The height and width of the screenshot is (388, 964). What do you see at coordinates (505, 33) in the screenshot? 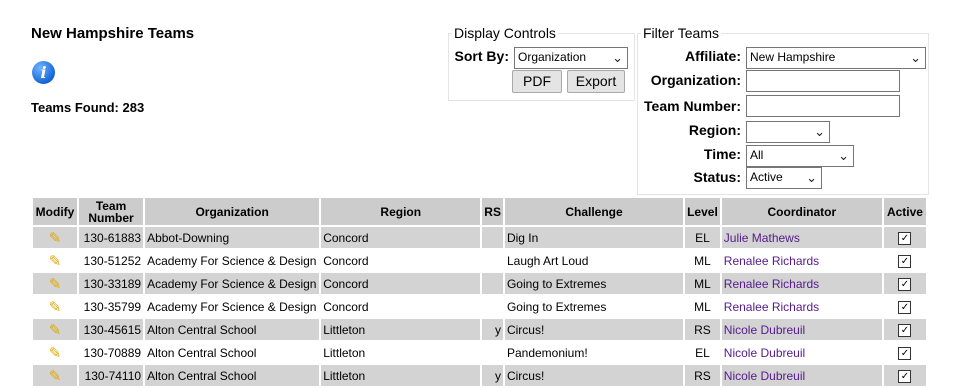
I see `display-controls-legend: Display Controls` at bounding box center [505, 33].